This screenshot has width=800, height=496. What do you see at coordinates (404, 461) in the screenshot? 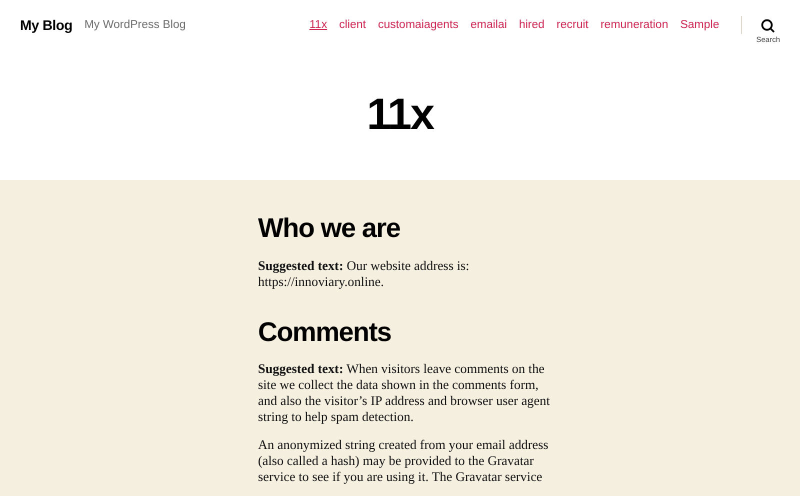
I see `paragraph: An anonymized string created from your email address (also called a hash) may be provided to the Gravatar service to see if you are using it. The Gravatar service` at bounding box center [404, 461].